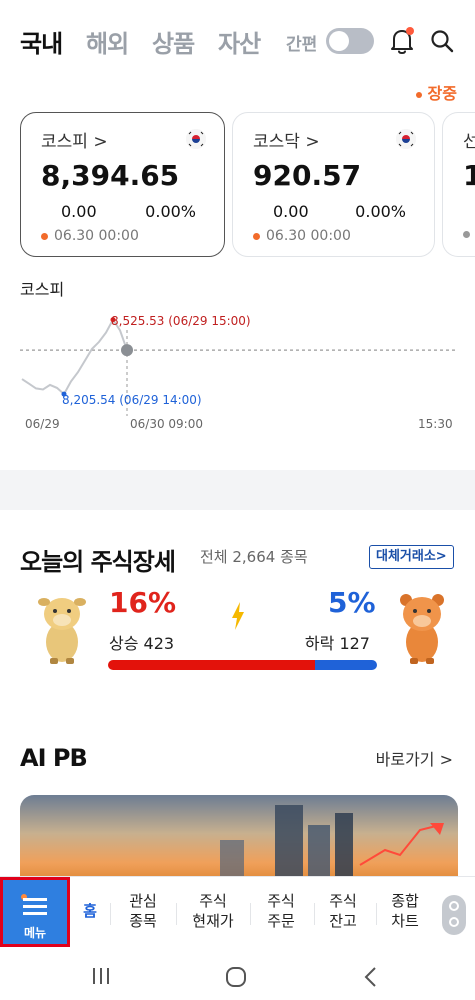  Describe the element at coordinates (42, 424) in the screenshot. I see `x-tick-label: 06/29` at that location.